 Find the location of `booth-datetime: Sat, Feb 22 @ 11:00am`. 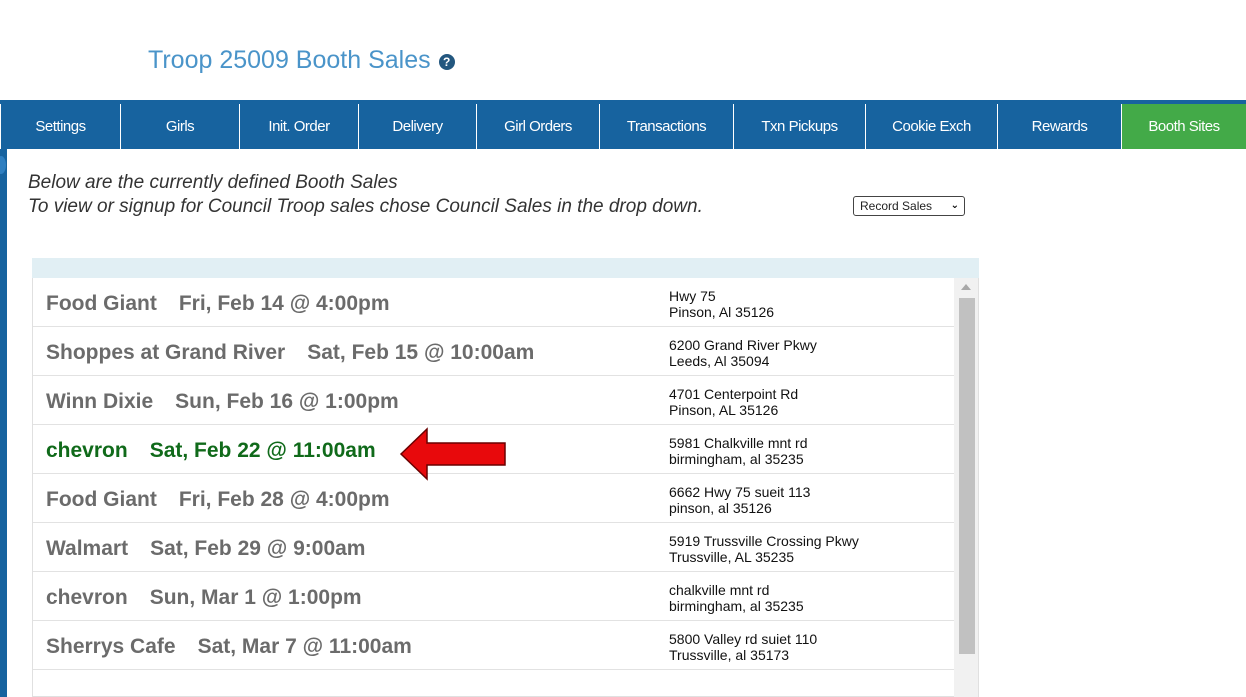

booth-datetime: Sat, Feb 22 @ 11:00am is located at coordinates (262, 450).